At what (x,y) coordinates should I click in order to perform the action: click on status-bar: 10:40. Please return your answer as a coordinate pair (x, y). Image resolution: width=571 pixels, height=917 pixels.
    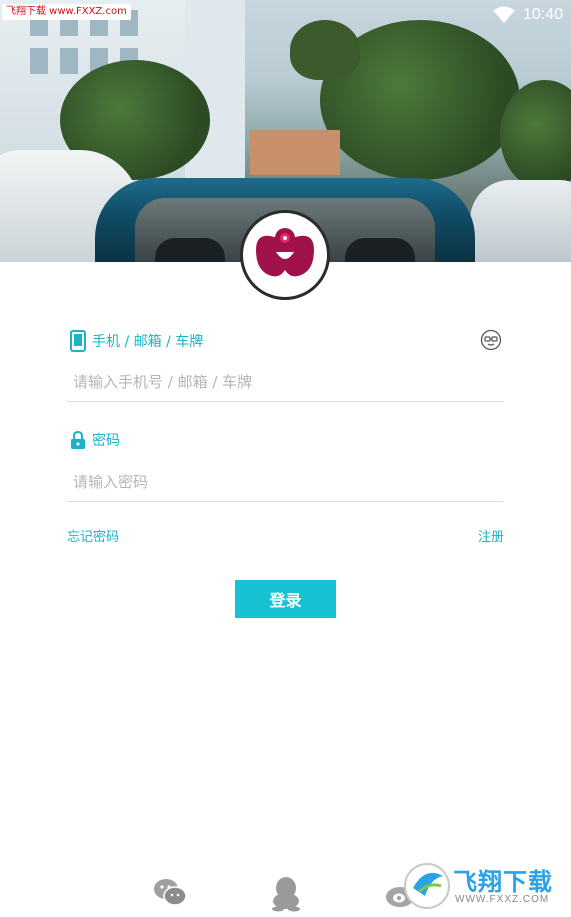
    Looking at the image, I should click on (528, 15).